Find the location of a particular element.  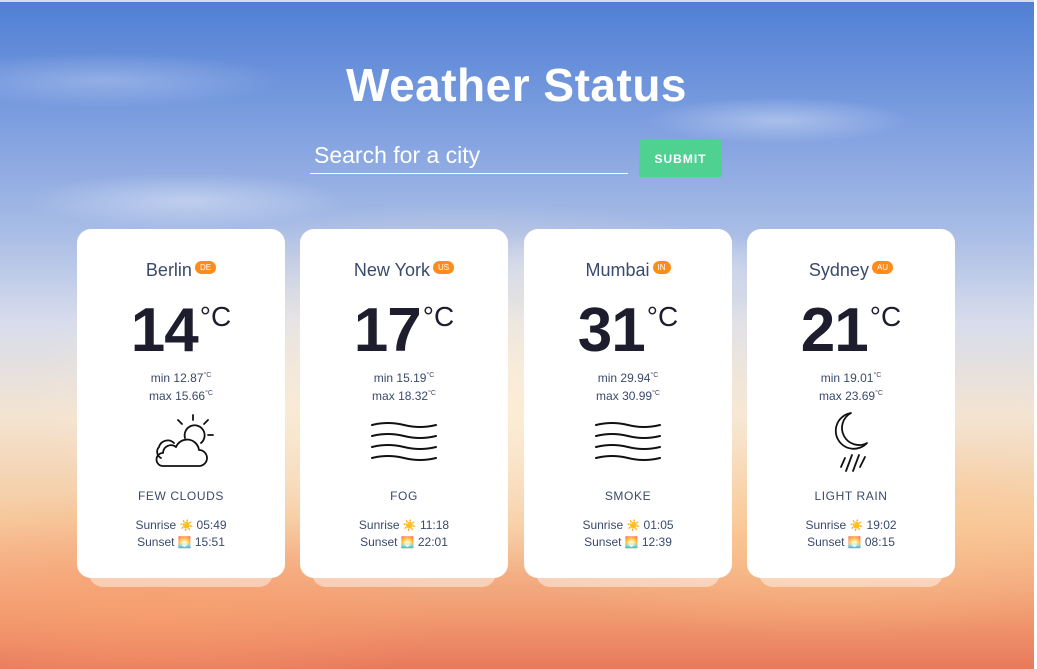

min-value: 12.87 is located at coordinates (188, 378).